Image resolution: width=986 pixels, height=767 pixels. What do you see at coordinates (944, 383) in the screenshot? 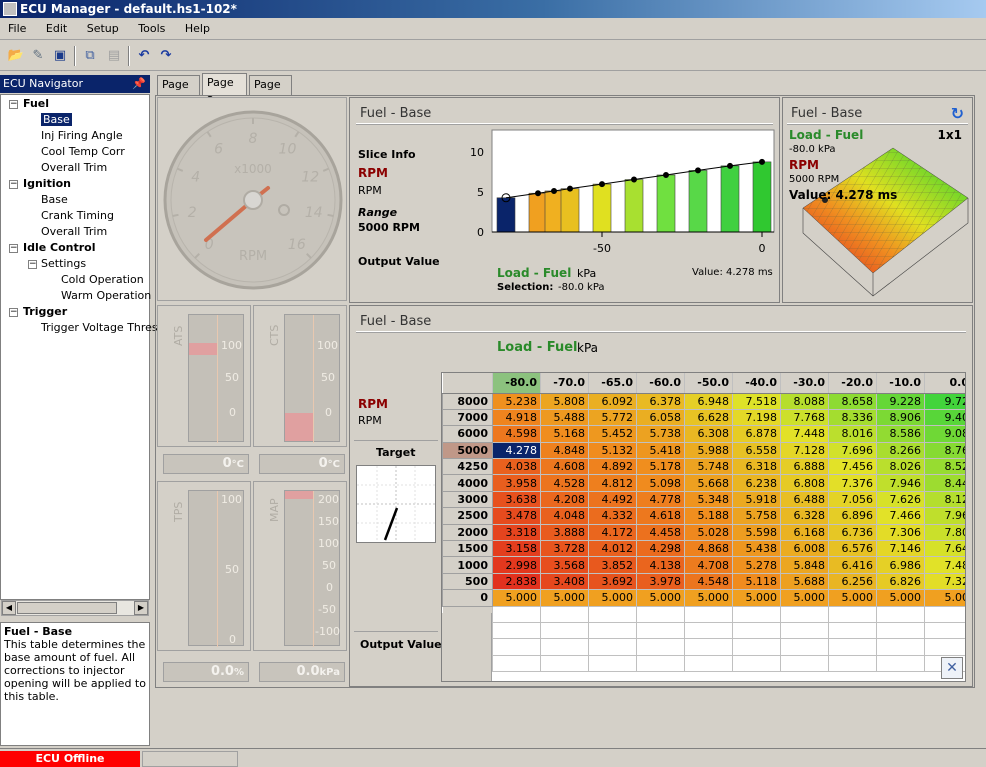
I see `column-header: 0.0` at bounding box center [944, 383].